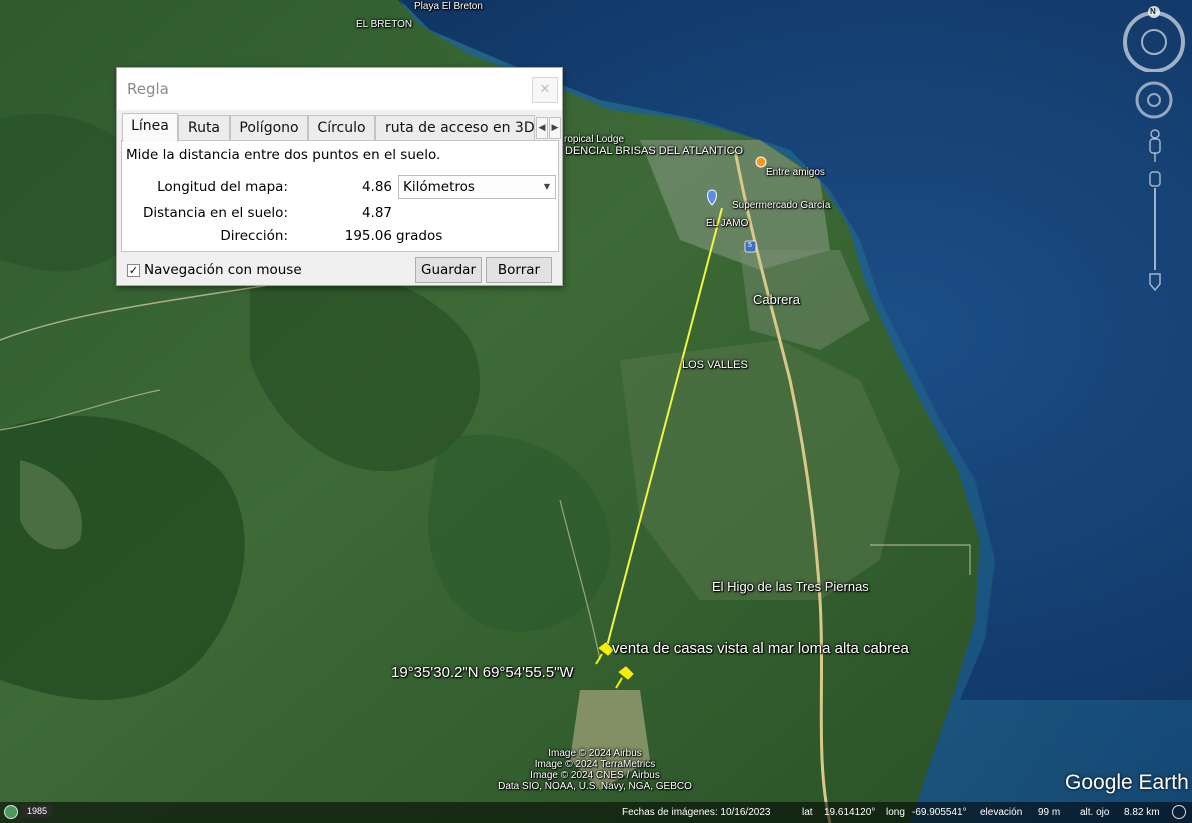 Image resolution: width=1192 pixels, height=823 pixels. What do you see at coordinates (594, 139) in the screenshot?
I see `place-label: ropical Lodge` at bounding box center [594, 139].